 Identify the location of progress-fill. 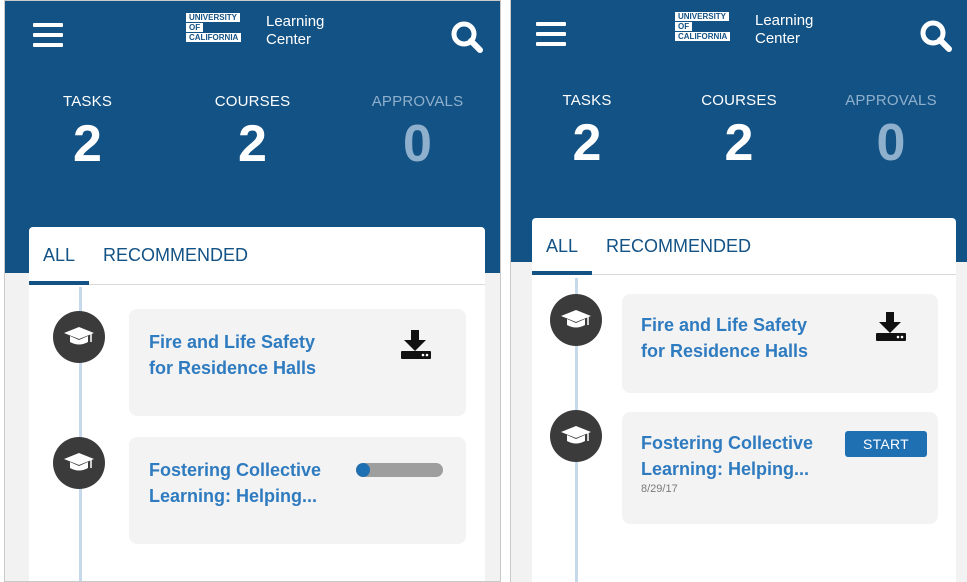
(363, 470).